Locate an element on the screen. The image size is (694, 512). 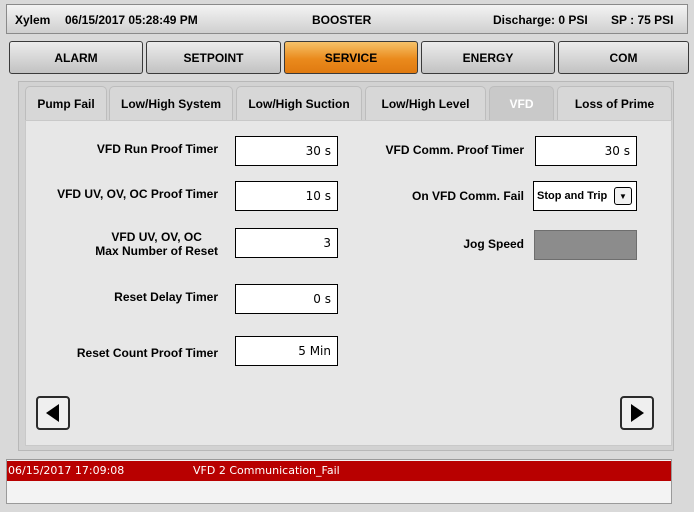
jog-speed-field is located at coordinates (585, 245).